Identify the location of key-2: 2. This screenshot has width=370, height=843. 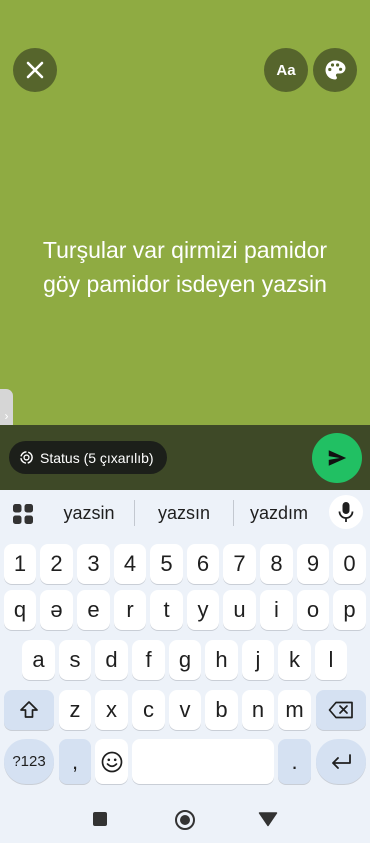
(56, 564).